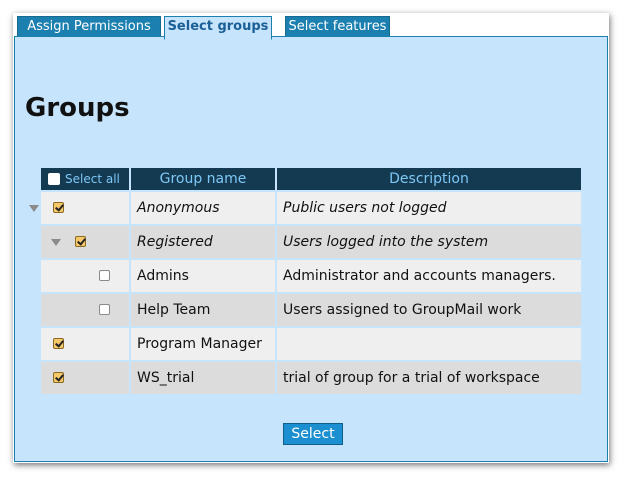 The width and height of the screenshot is (635, 488). What do you see at coordinates (203, 242) in the screenshot?
I see `group-name: Registered` at bounding box center [203, 242].